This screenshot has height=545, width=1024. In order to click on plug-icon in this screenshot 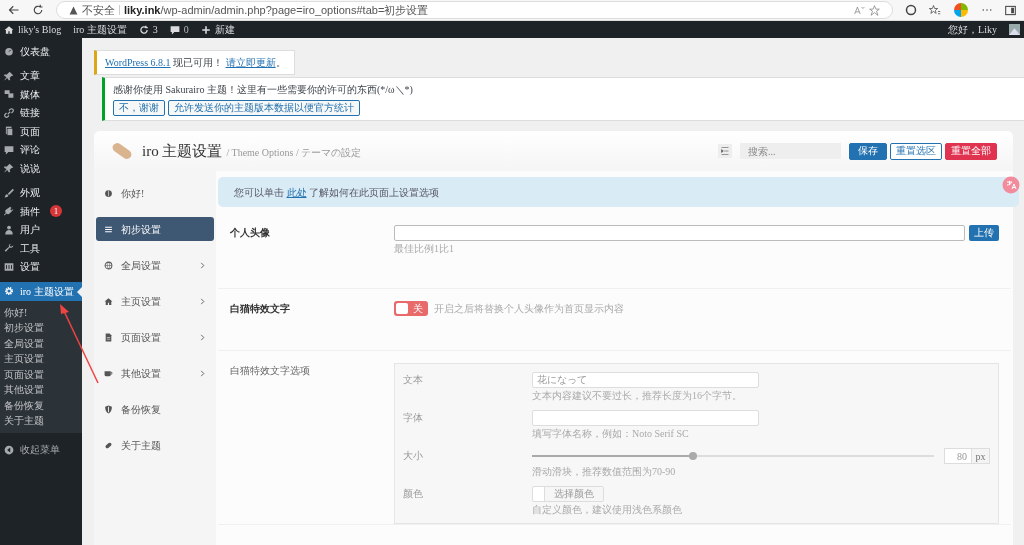, I will do `click(9, 211)`.